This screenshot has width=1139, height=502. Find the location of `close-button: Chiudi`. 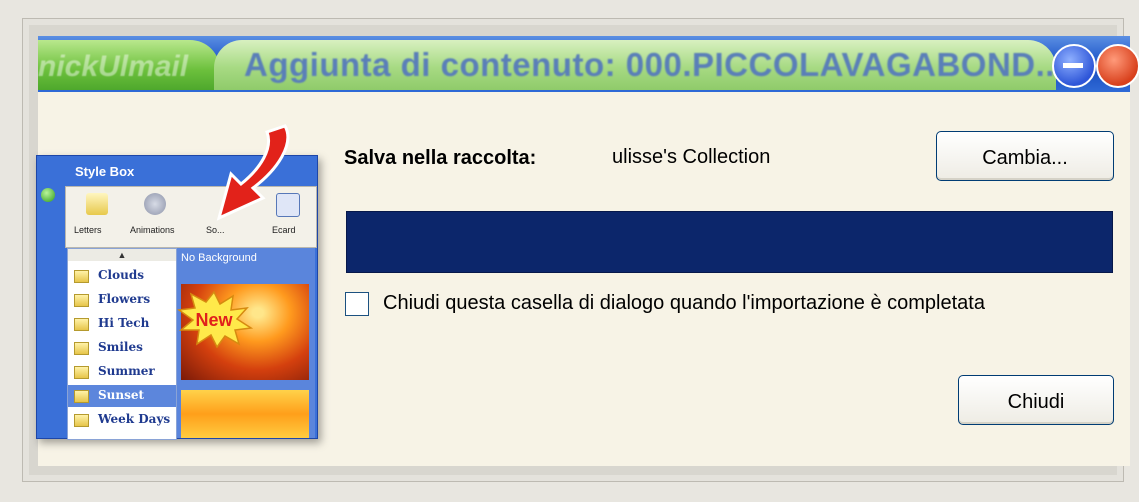

close-button: Chiudi is located at coordinates (1036, 400).